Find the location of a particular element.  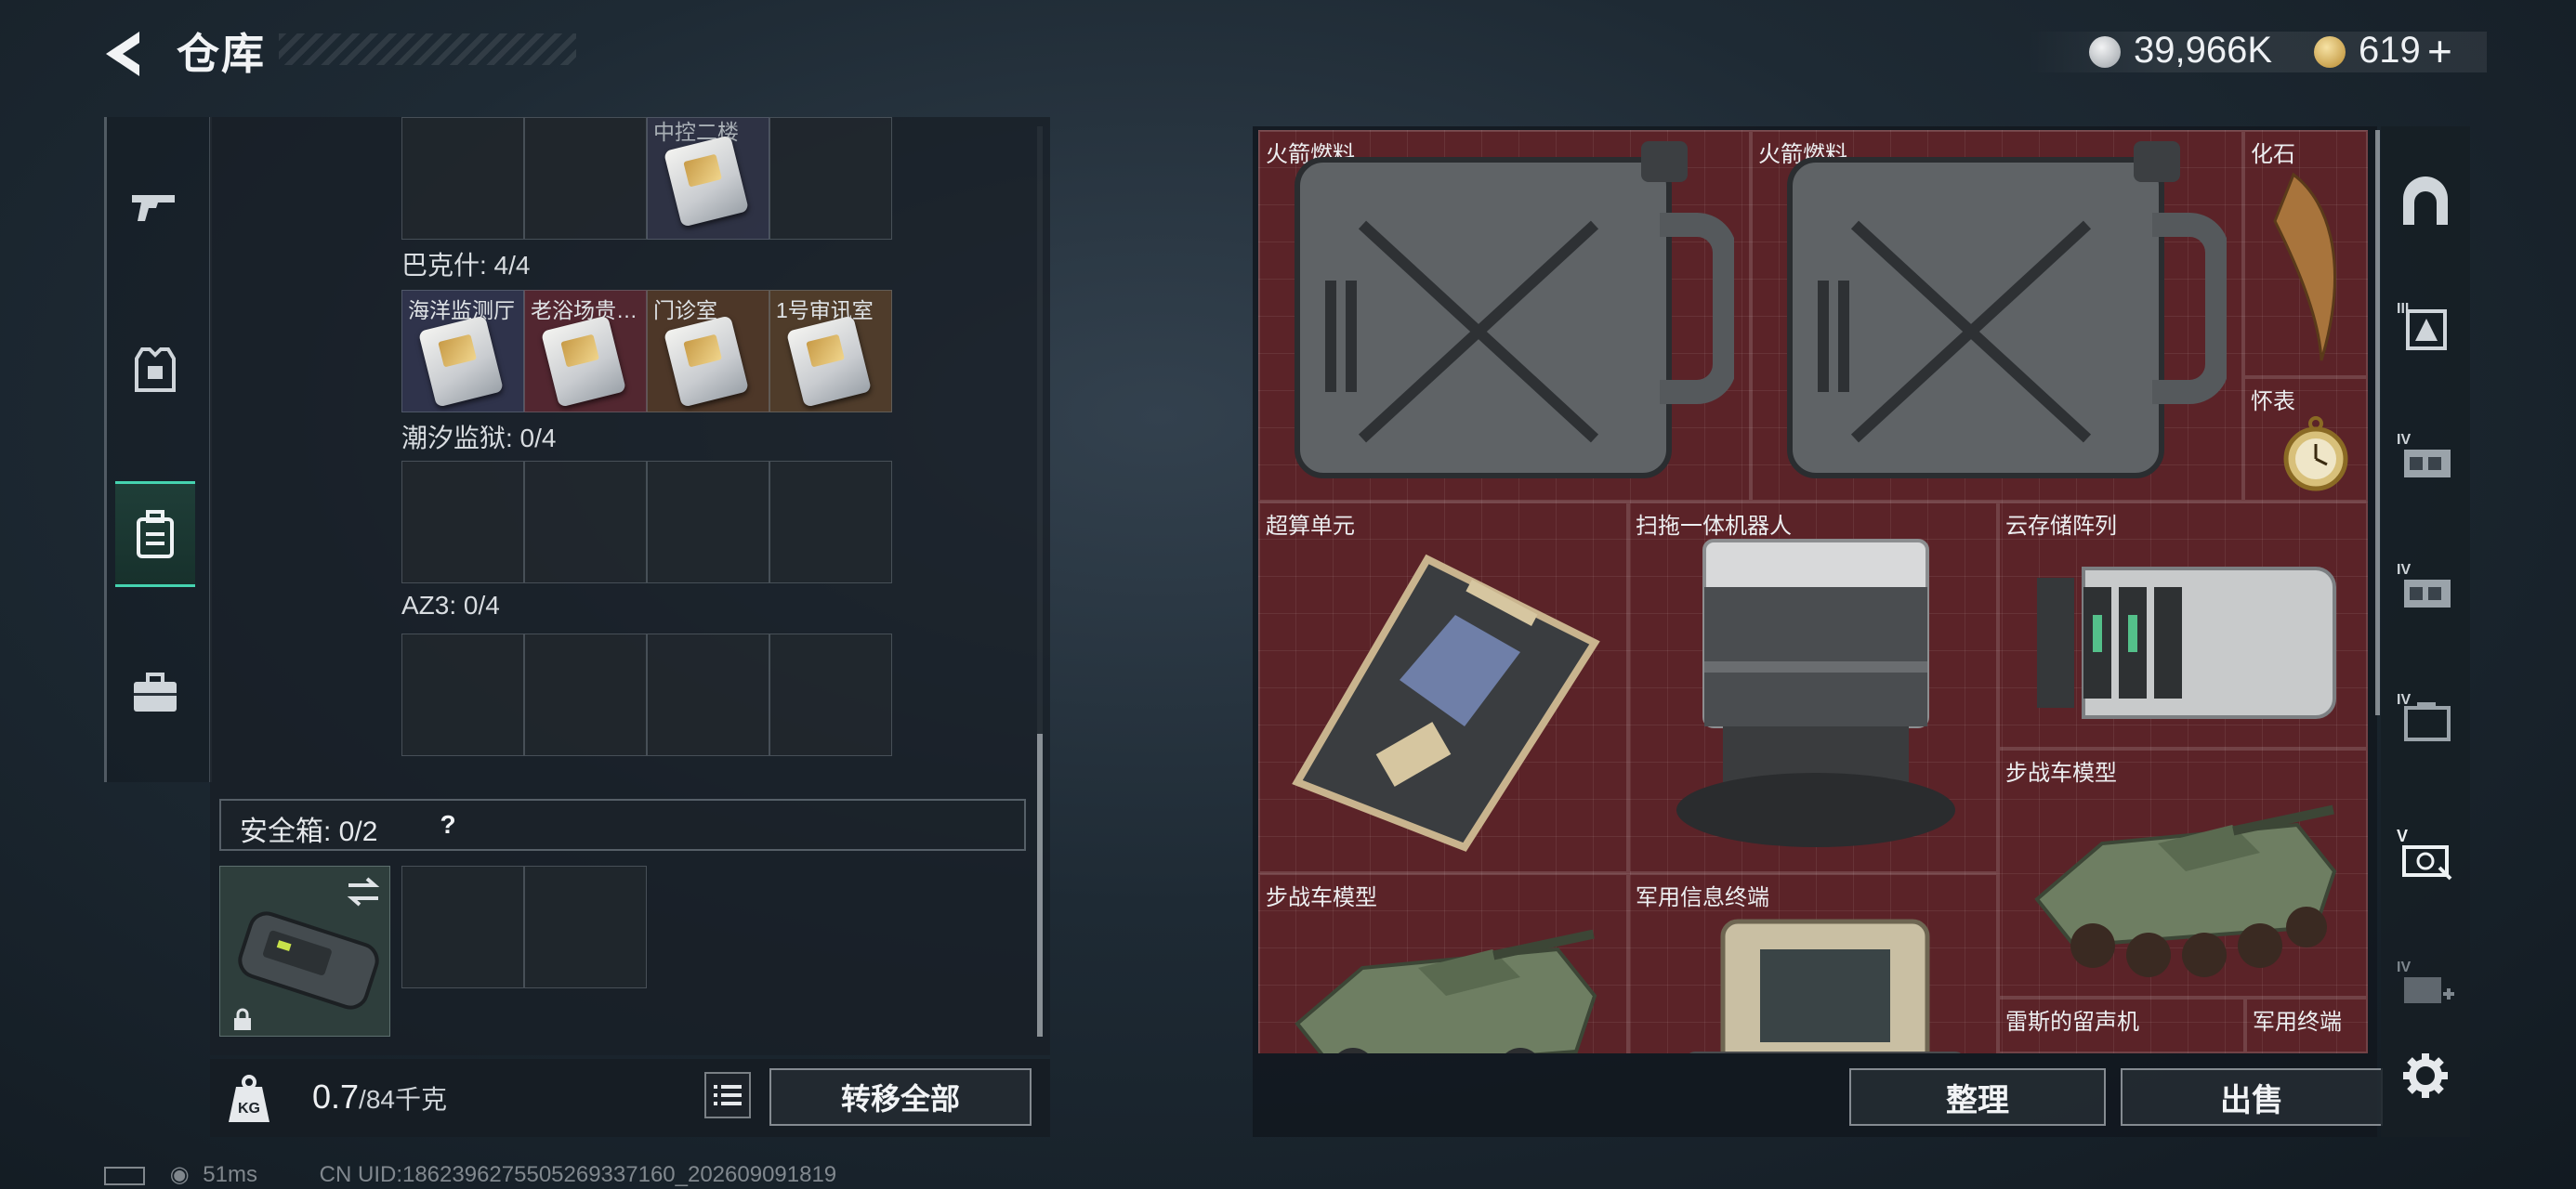

weight-current: 0.7 is located at coordinates (336, 1097).